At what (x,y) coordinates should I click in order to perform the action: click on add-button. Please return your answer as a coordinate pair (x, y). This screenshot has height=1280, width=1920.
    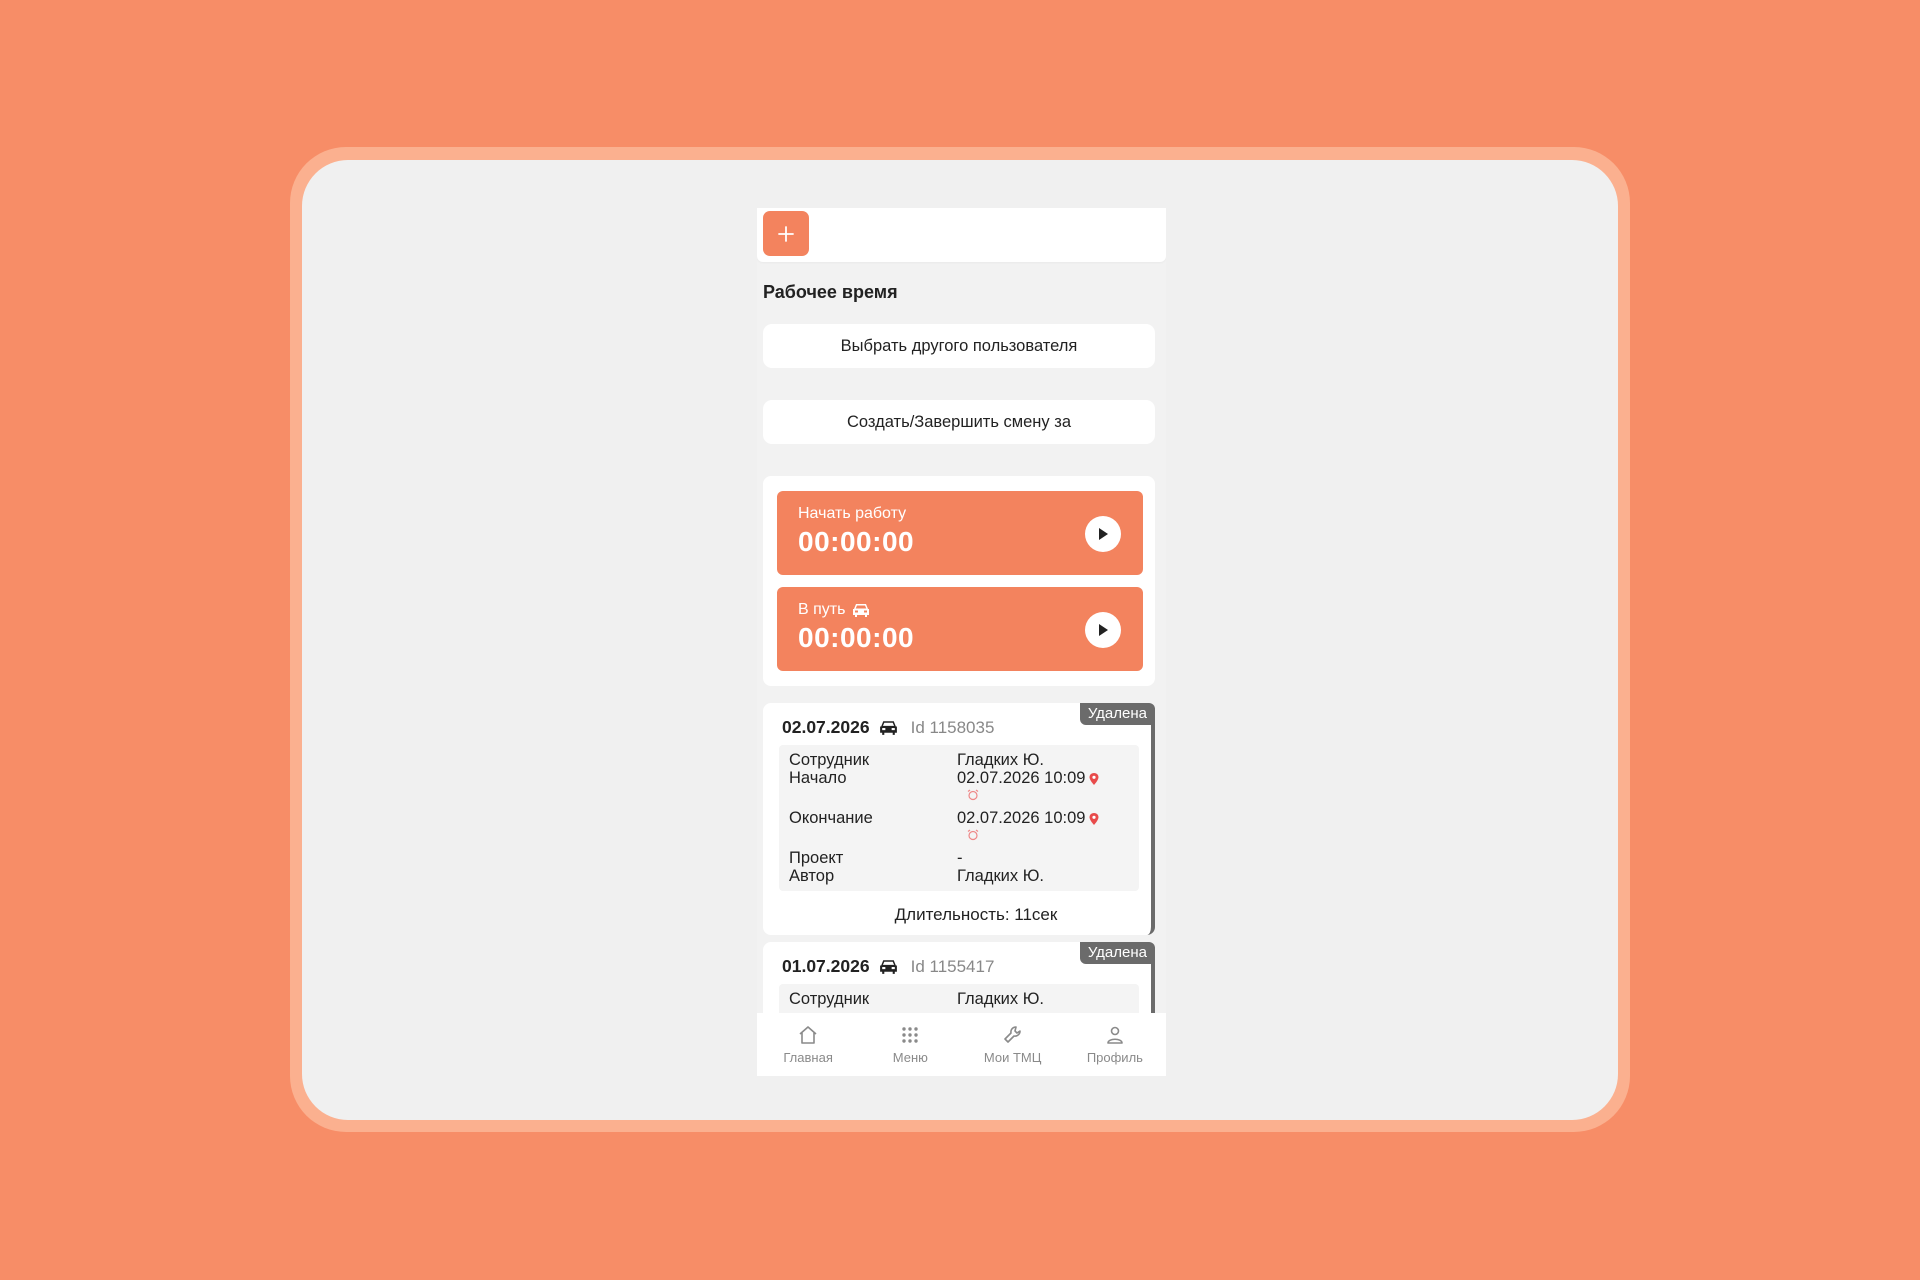
    Looking at the image, I should click on (786, 233).